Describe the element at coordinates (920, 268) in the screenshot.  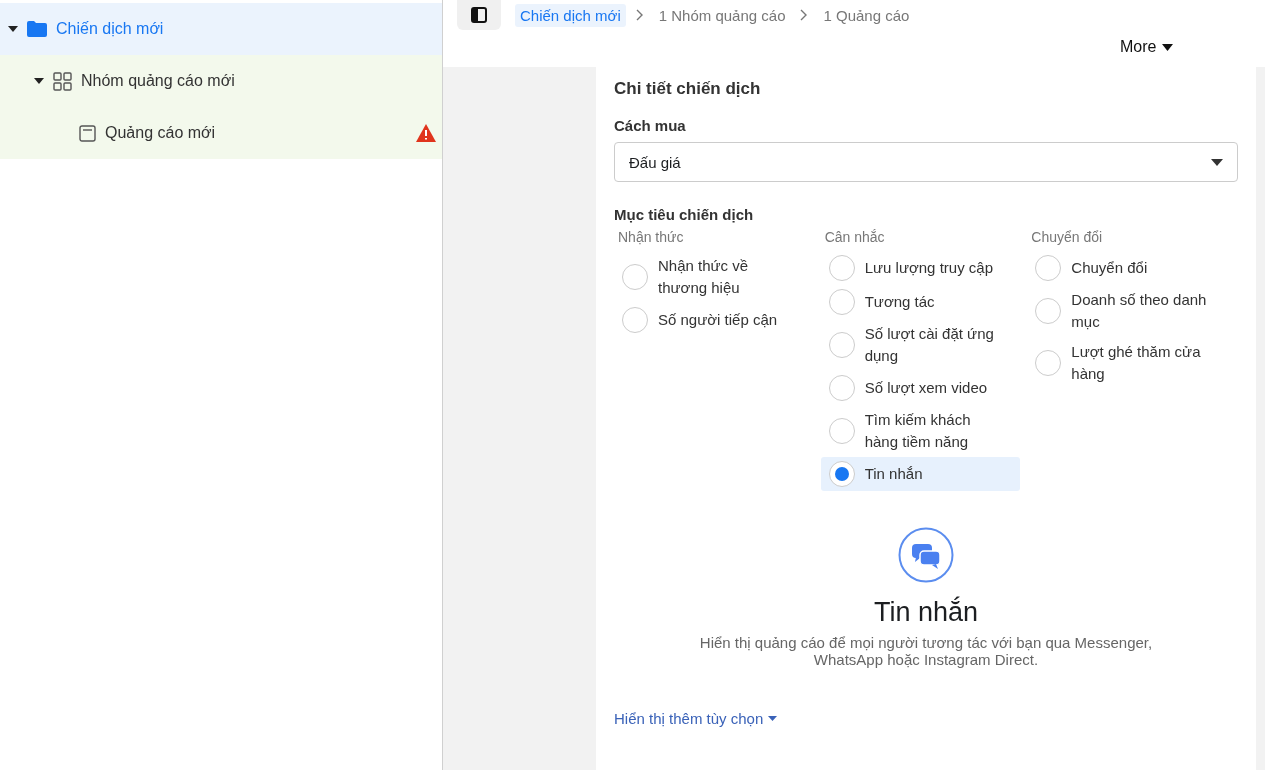
I see `objective-option: Lưu lượng truy cập` at that location.